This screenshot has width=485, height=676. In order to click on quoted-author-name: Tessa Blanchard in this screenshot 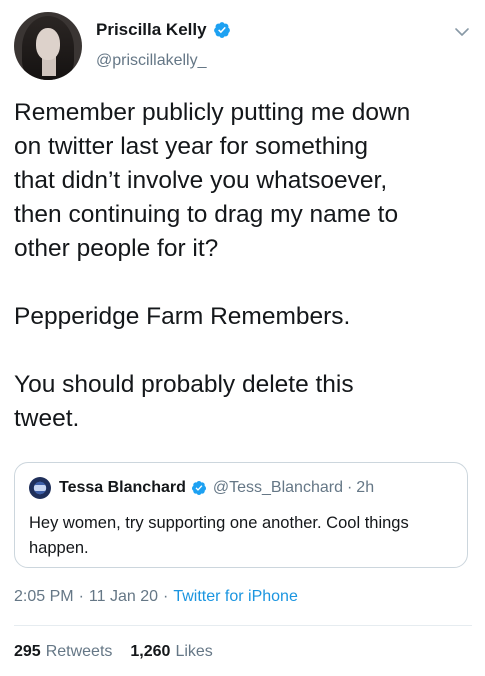, I will do `click(122, 487)`.